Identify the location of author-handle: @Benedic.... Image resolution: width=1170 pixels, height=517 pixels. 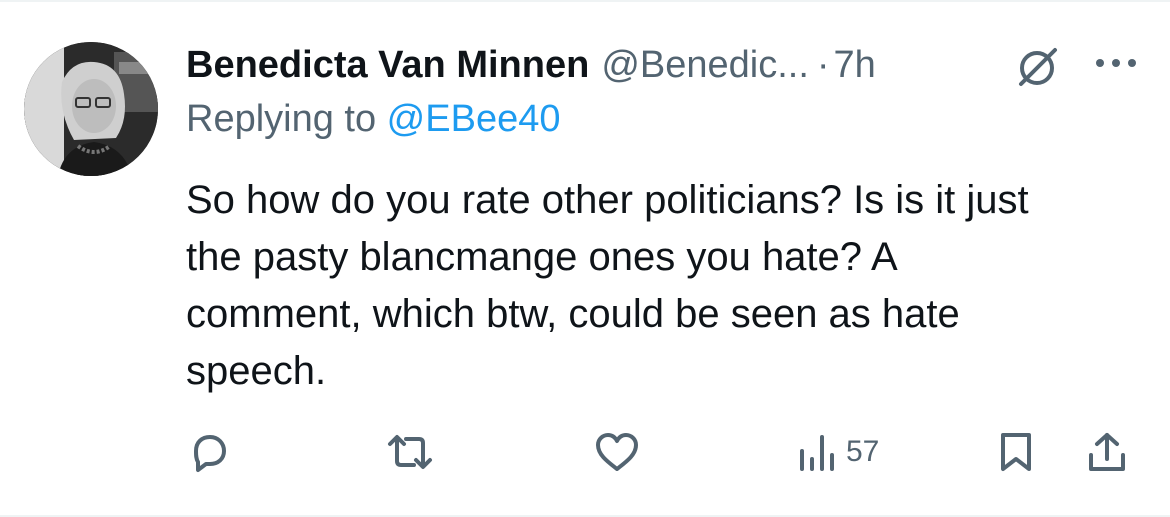
(705, 65).